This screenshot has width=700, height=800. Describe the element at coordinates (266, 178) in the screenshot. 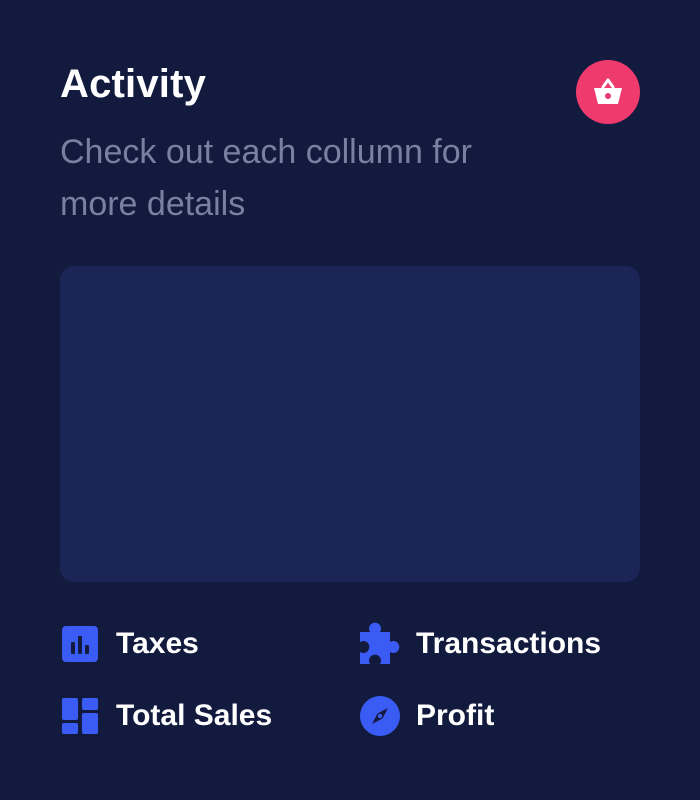

I see `card-subtitle: Check out each collumn for more details` at that location.